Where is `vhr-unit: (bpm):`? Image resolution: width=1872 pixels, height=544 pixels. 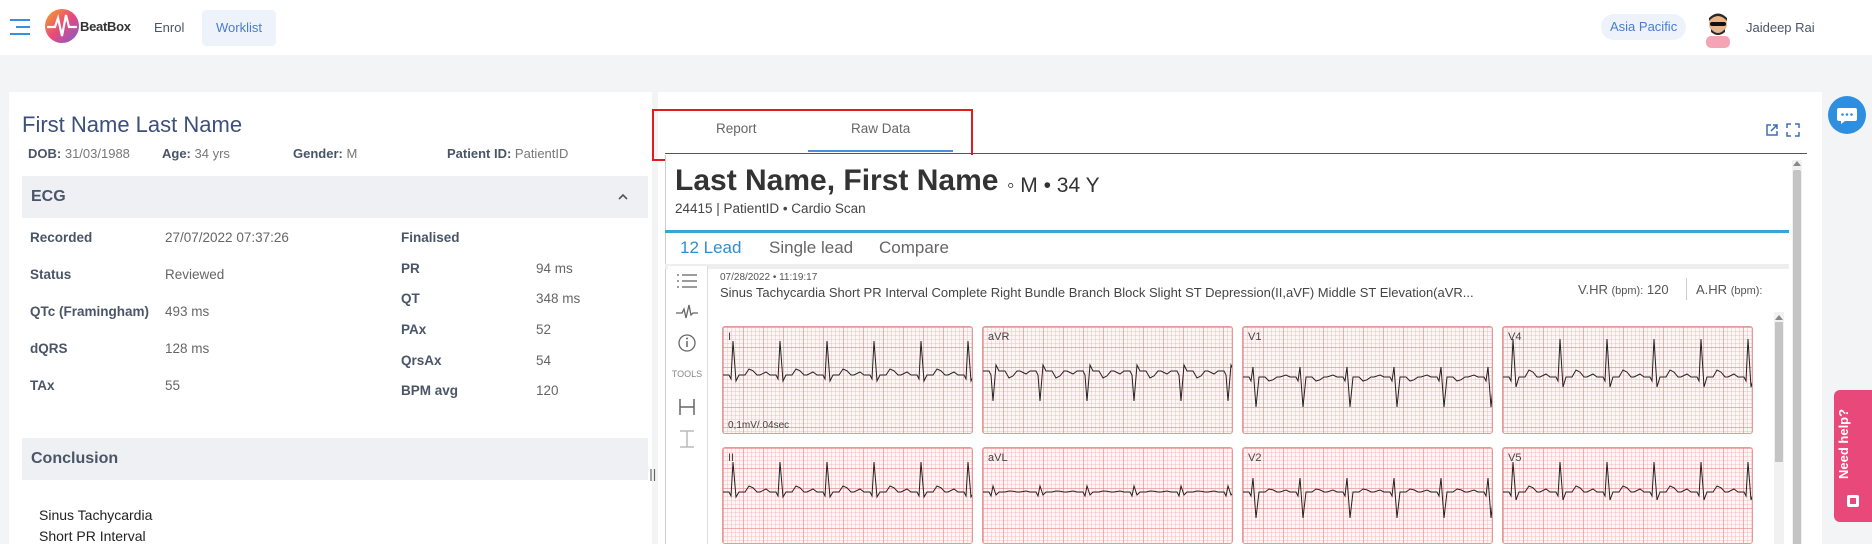 vhr-unit: (bpm): is located at coordinates (1627, 291).